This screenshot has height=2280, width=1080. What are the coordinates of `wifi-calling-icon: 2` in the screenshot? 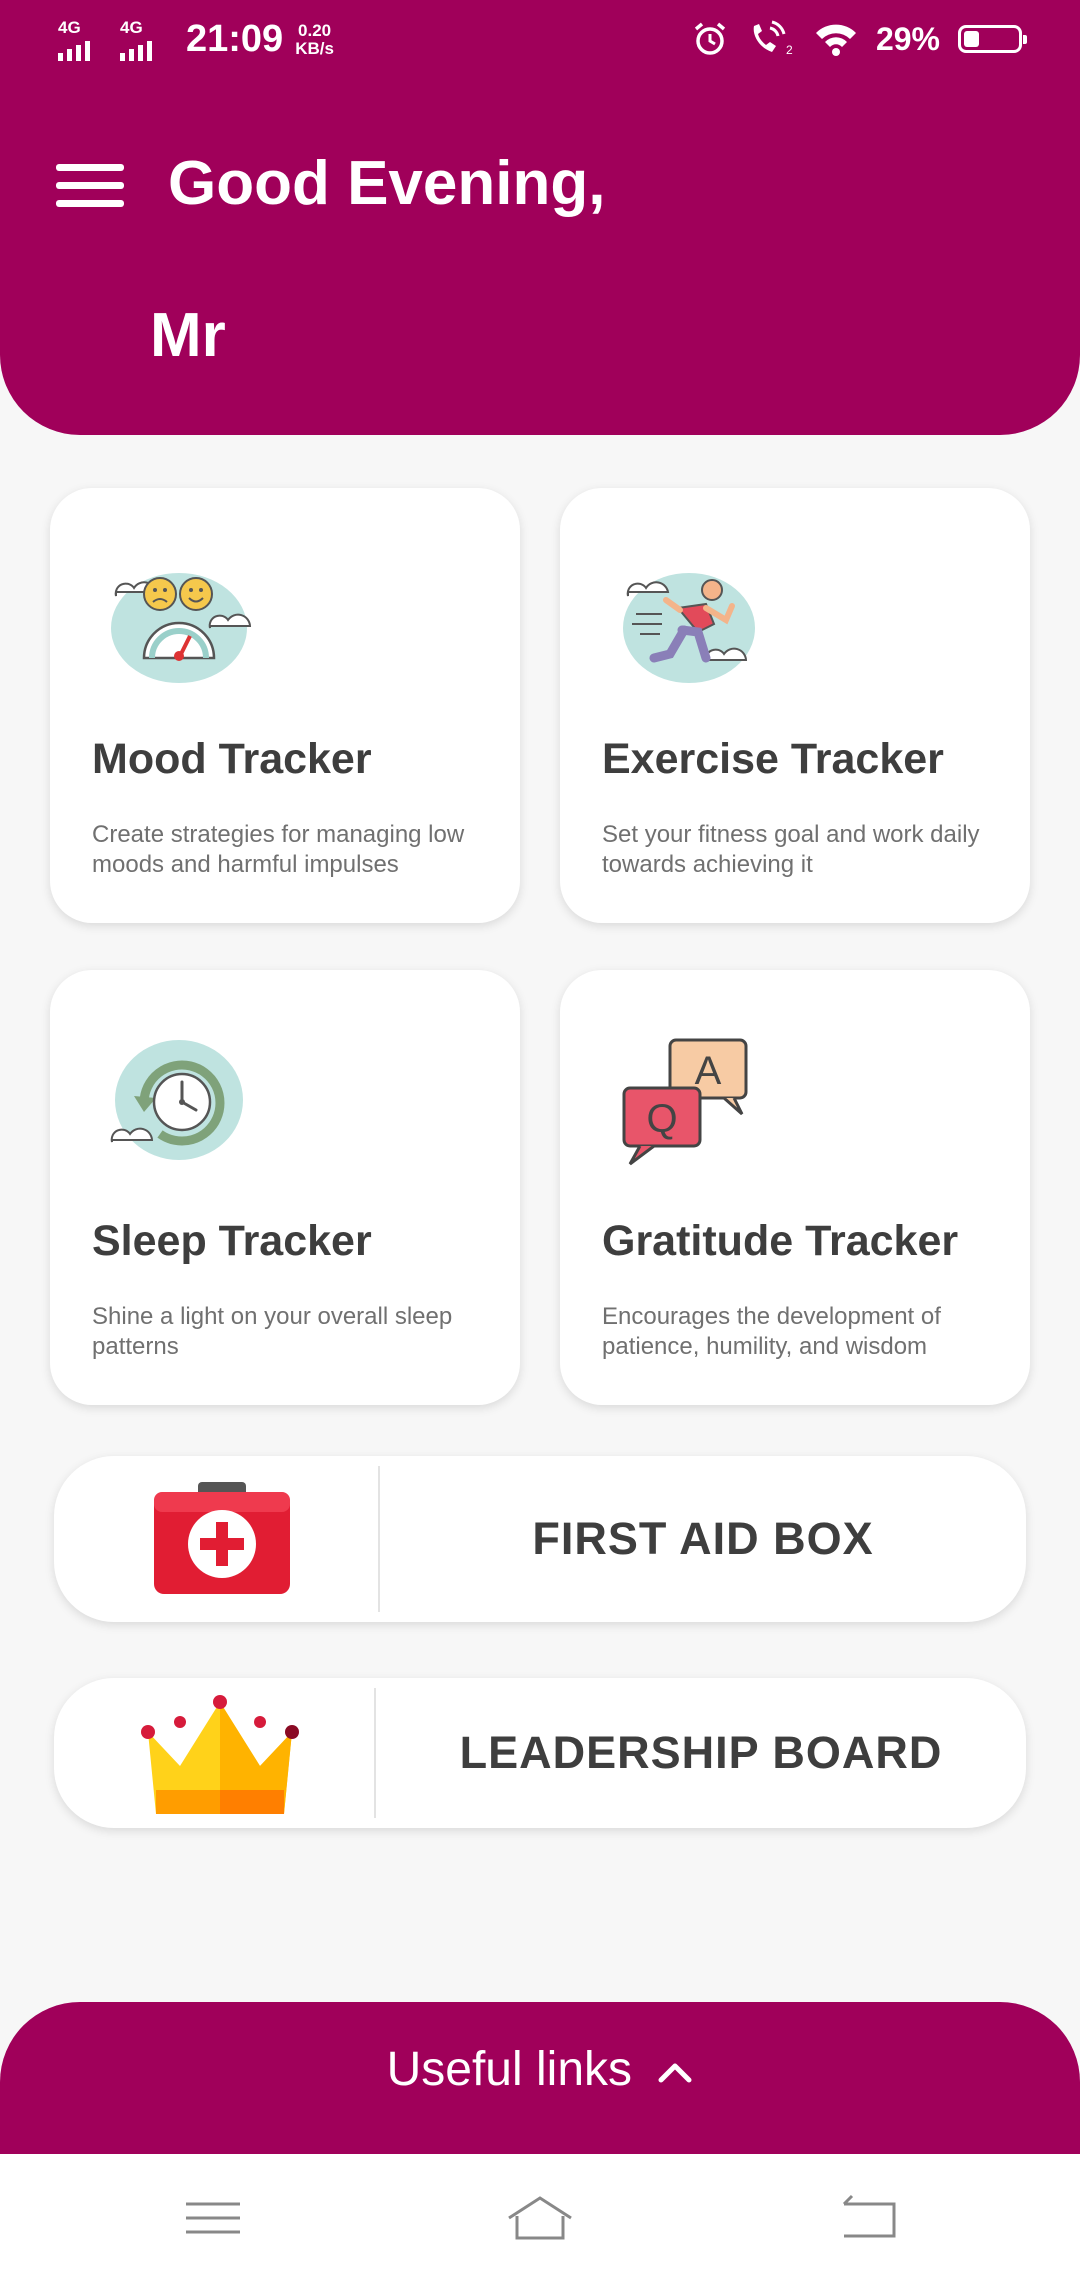 It's located at (773, 38).